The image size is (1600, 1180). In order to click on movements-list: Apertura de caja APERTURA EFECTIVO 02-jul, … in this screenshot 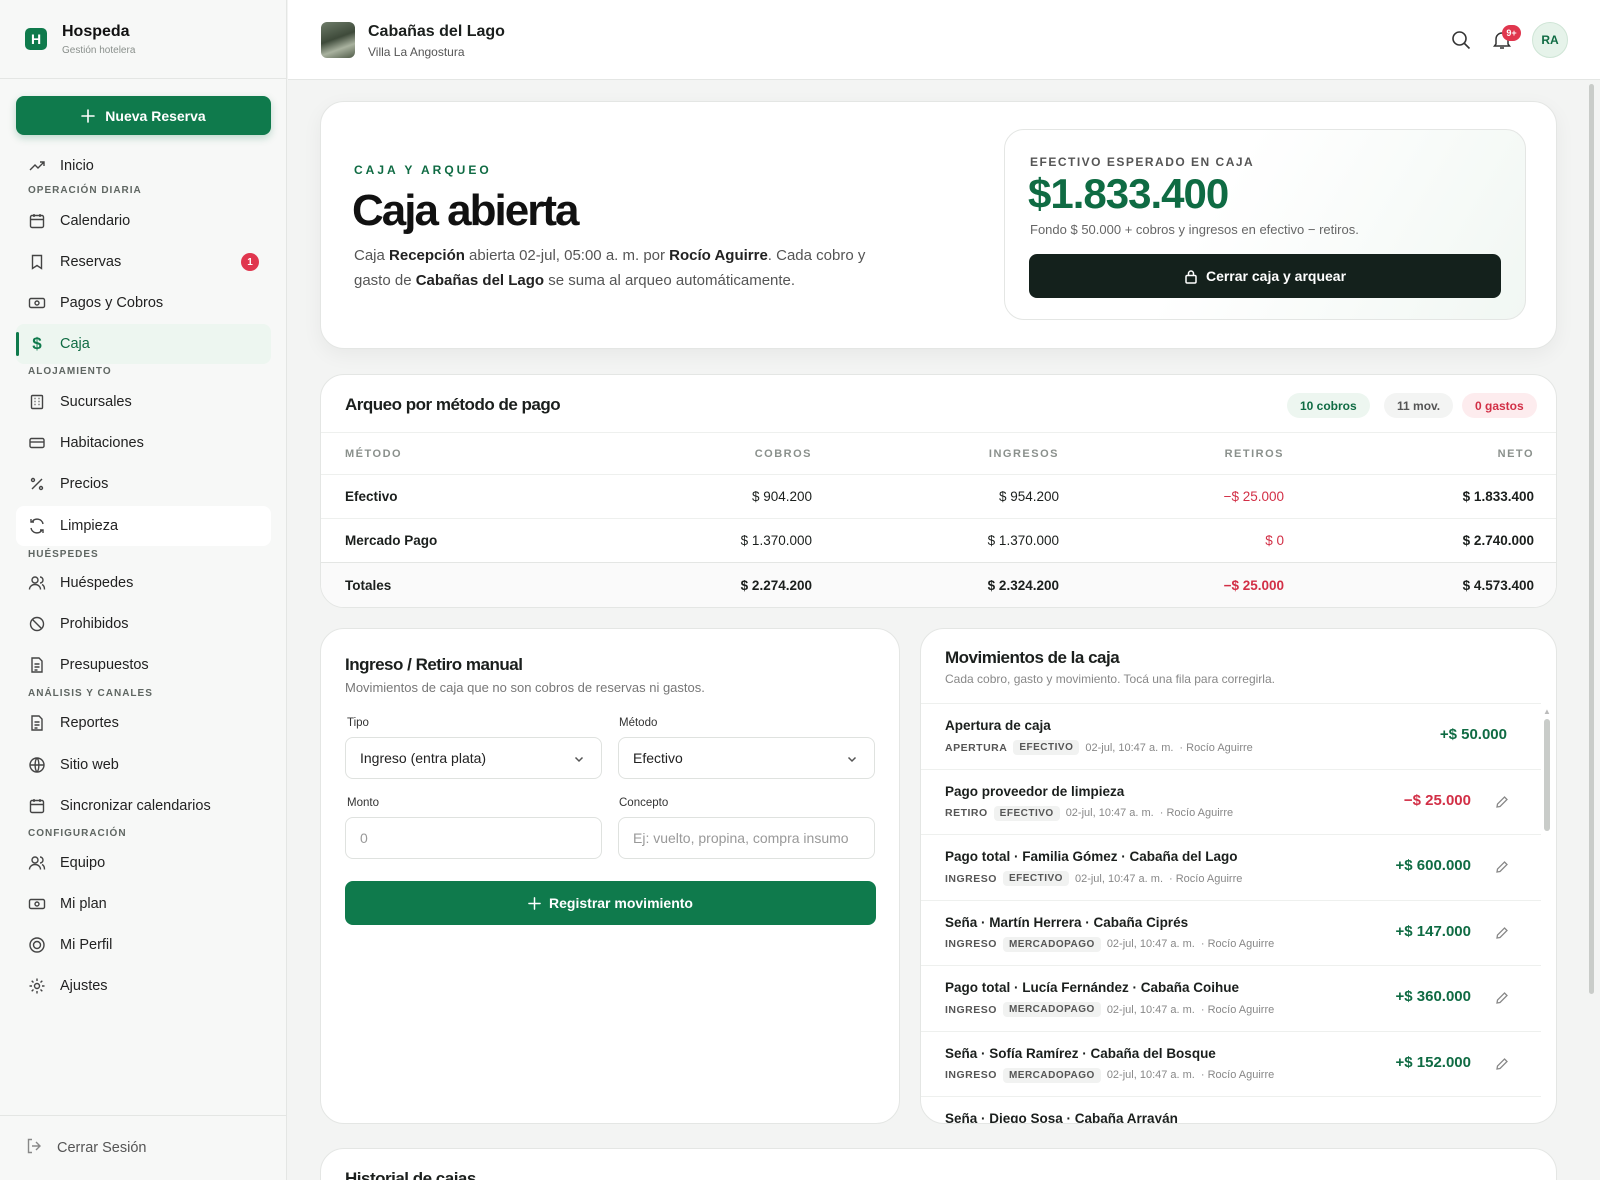, I will do `click(1231, 913)`.